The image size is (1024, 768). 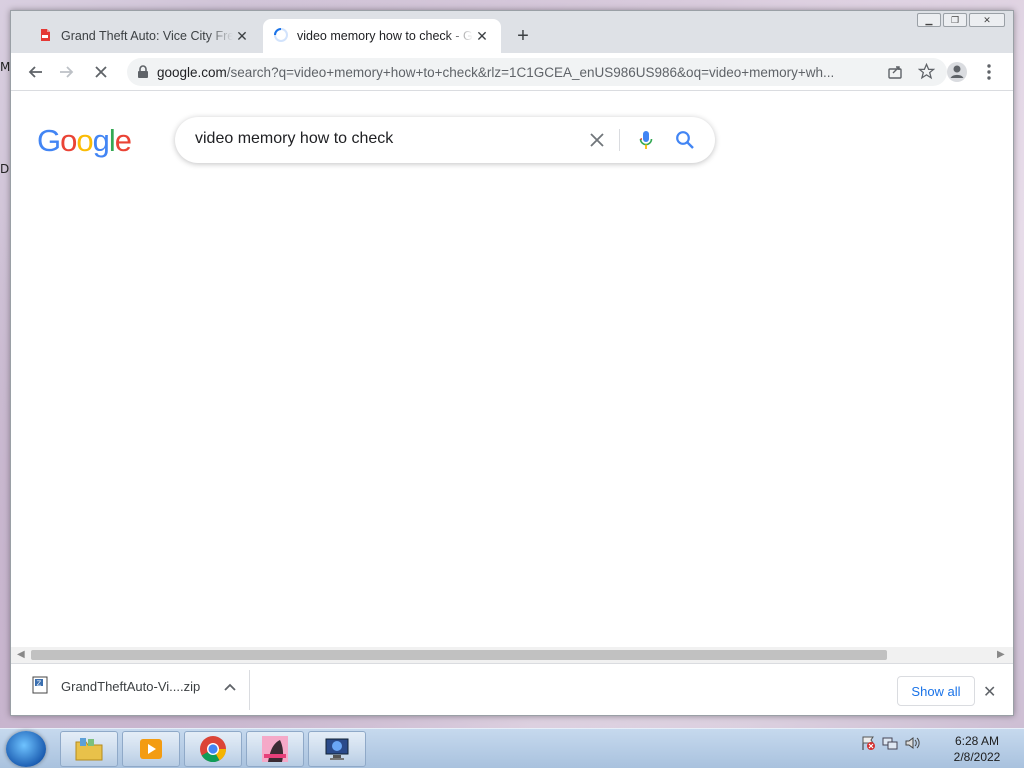 What do you see at coordinates (459, 655) in the screenshot?
I see `scrollbar-thumb` at bounding box center [459, 655].